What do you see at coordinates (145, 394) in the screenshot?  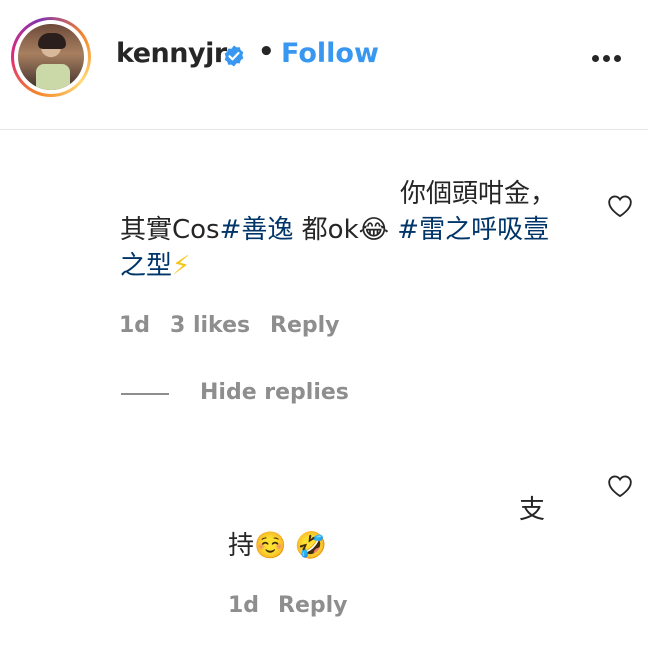 I see `replies-divider` at bounding box center [145, 394].